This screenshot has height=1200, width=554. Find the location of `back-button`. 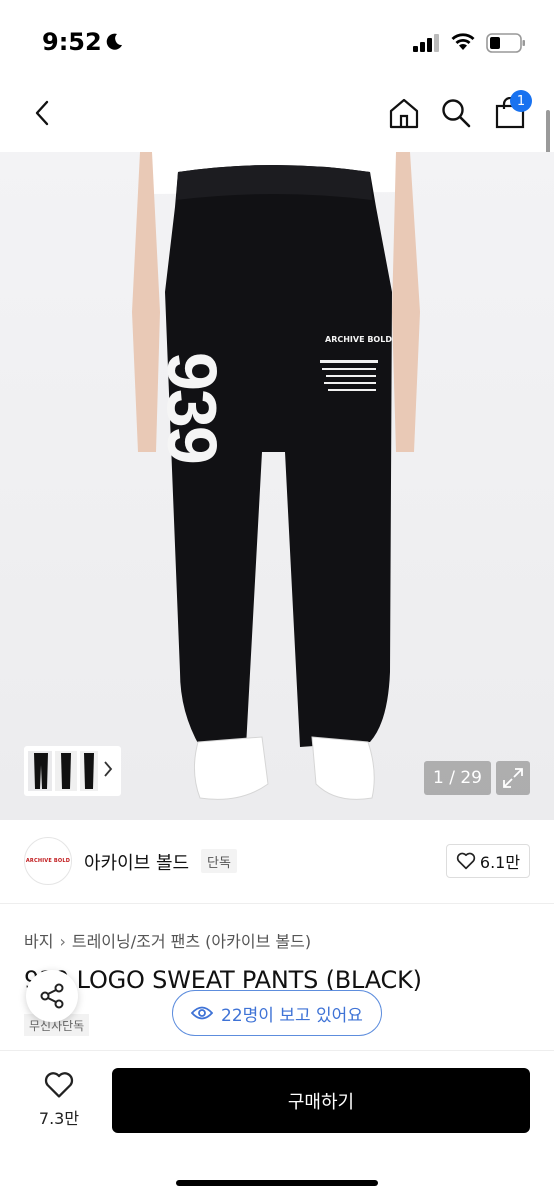

back-button is located at coordinates (42, 113).